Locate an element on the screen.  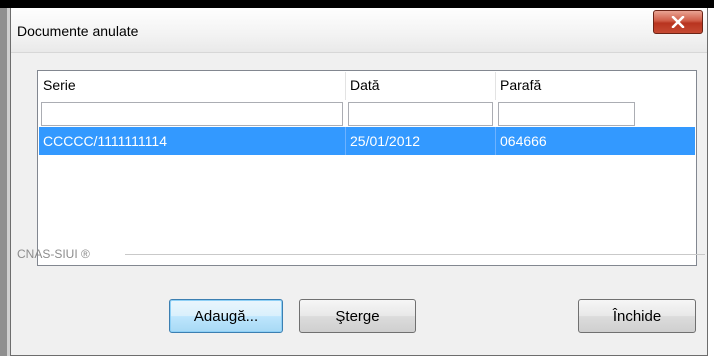
column-header-serie: Serie is located at coordinates (192, 86).